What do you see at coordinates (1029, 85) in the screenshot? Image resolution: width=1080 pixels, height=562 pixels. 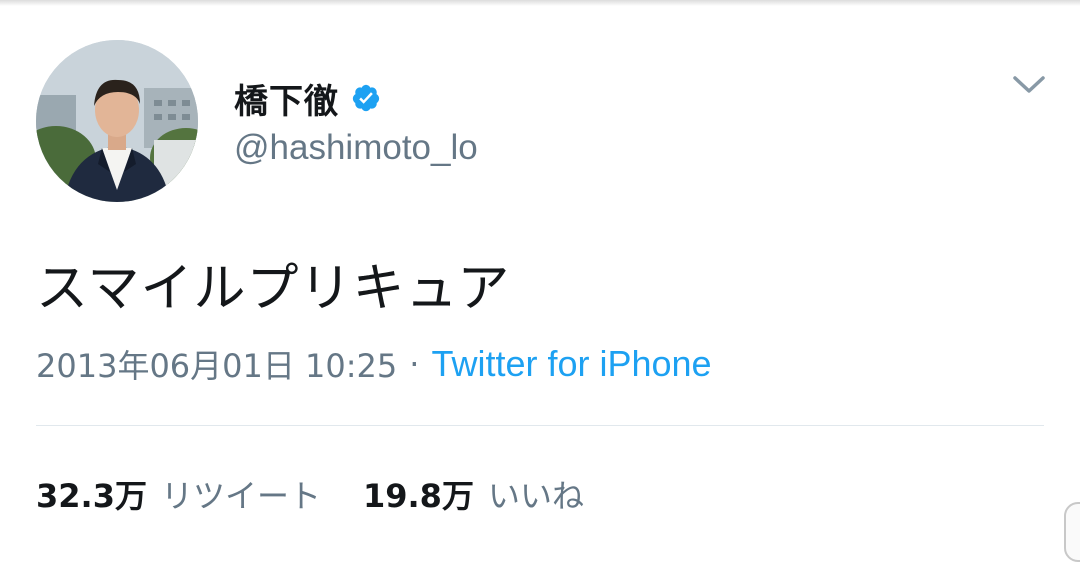 I see `chevron-down-icon` at bounding box center [1029, 85].